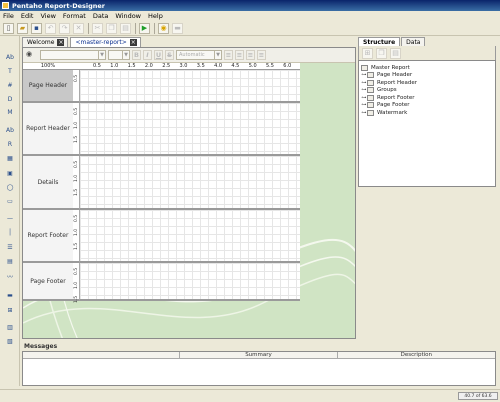 The image size is (500, 402). What do you see at coordinates (190, 129) in the screenshot?
I see `band-area-report-header` at bounding box center [190, 129].